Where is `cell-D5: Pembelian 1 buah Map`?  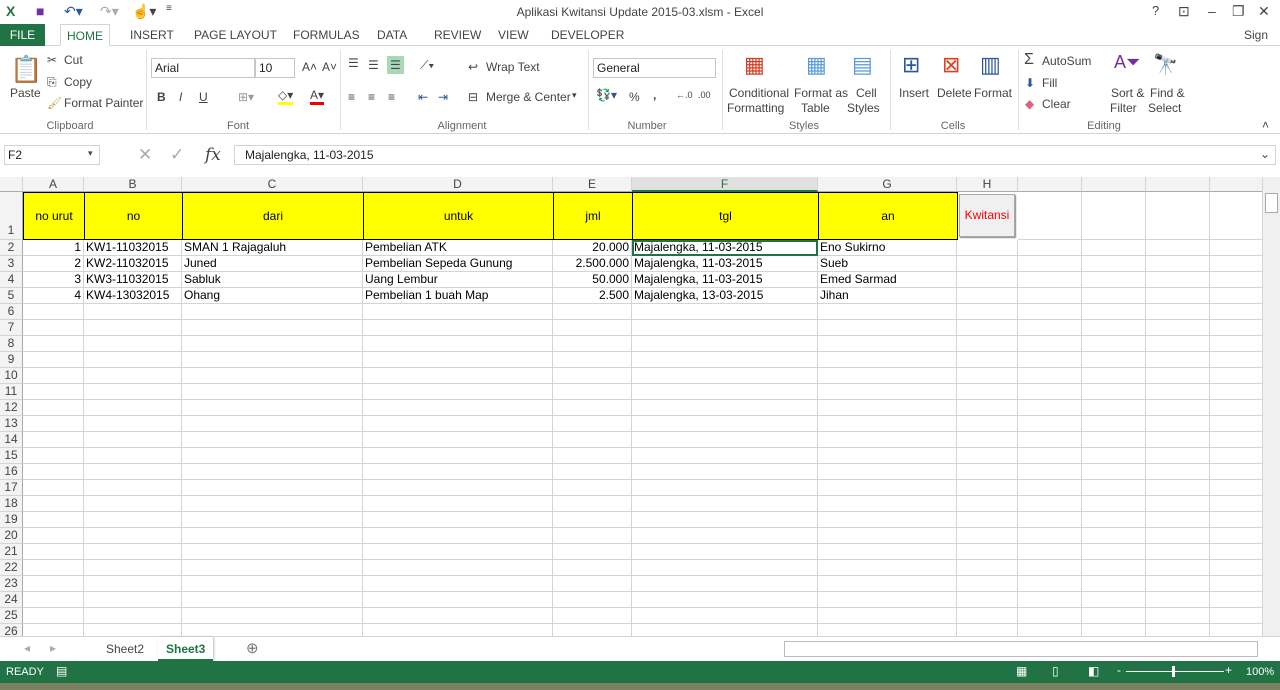
cell-D5: Pembelian 1 buah Map is located at coordinates (458, 296).